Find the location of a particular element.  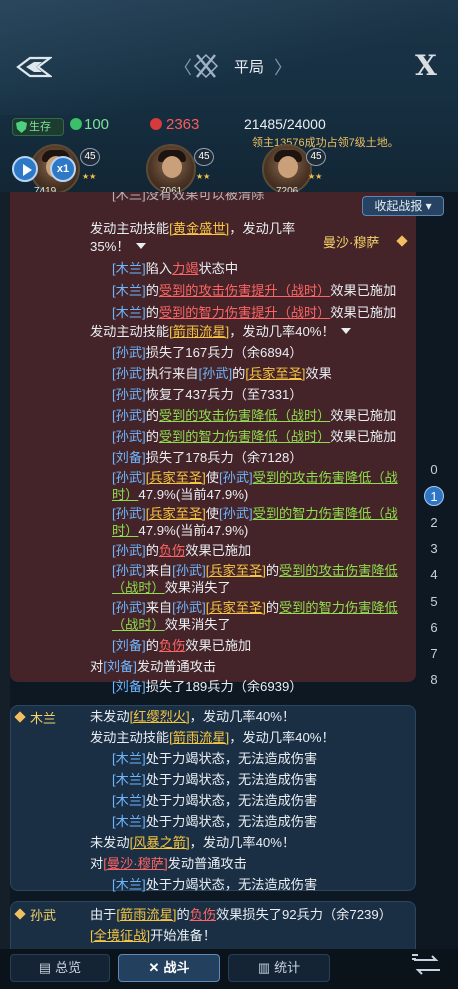

mulan-log-line: 对[曼沙·穆萨]发动普通攻击 is located at coordinates (168, 864).